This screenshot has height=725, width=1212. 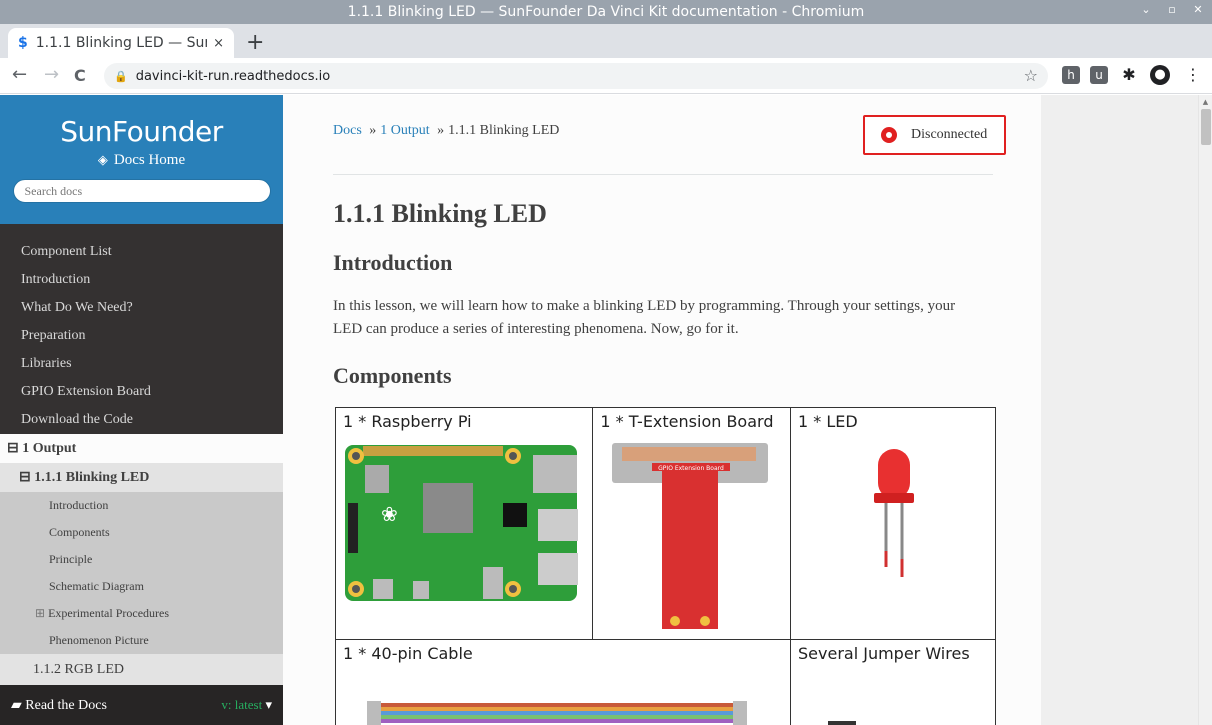 What do you see at coordinates (255, 42) in the screenshot?
I see `new-tab-button: +` at bounding box center [255, 42].